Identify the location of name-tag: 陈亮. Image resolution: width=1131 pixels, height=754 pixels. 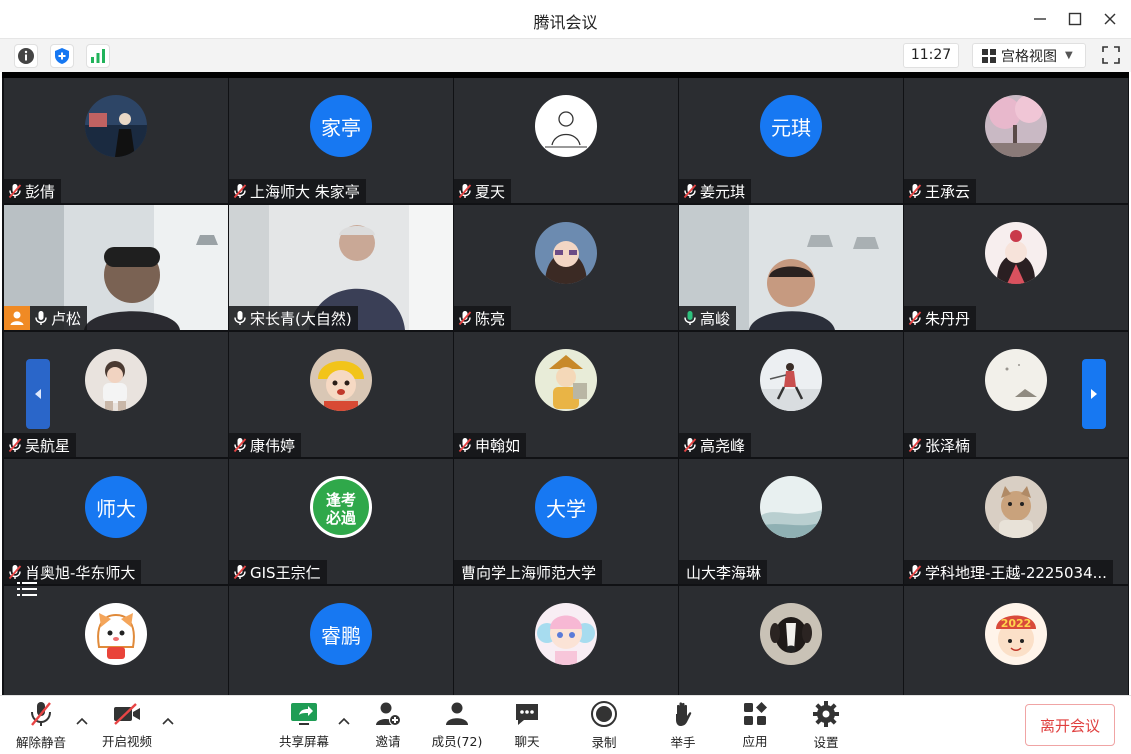
(483, 318).